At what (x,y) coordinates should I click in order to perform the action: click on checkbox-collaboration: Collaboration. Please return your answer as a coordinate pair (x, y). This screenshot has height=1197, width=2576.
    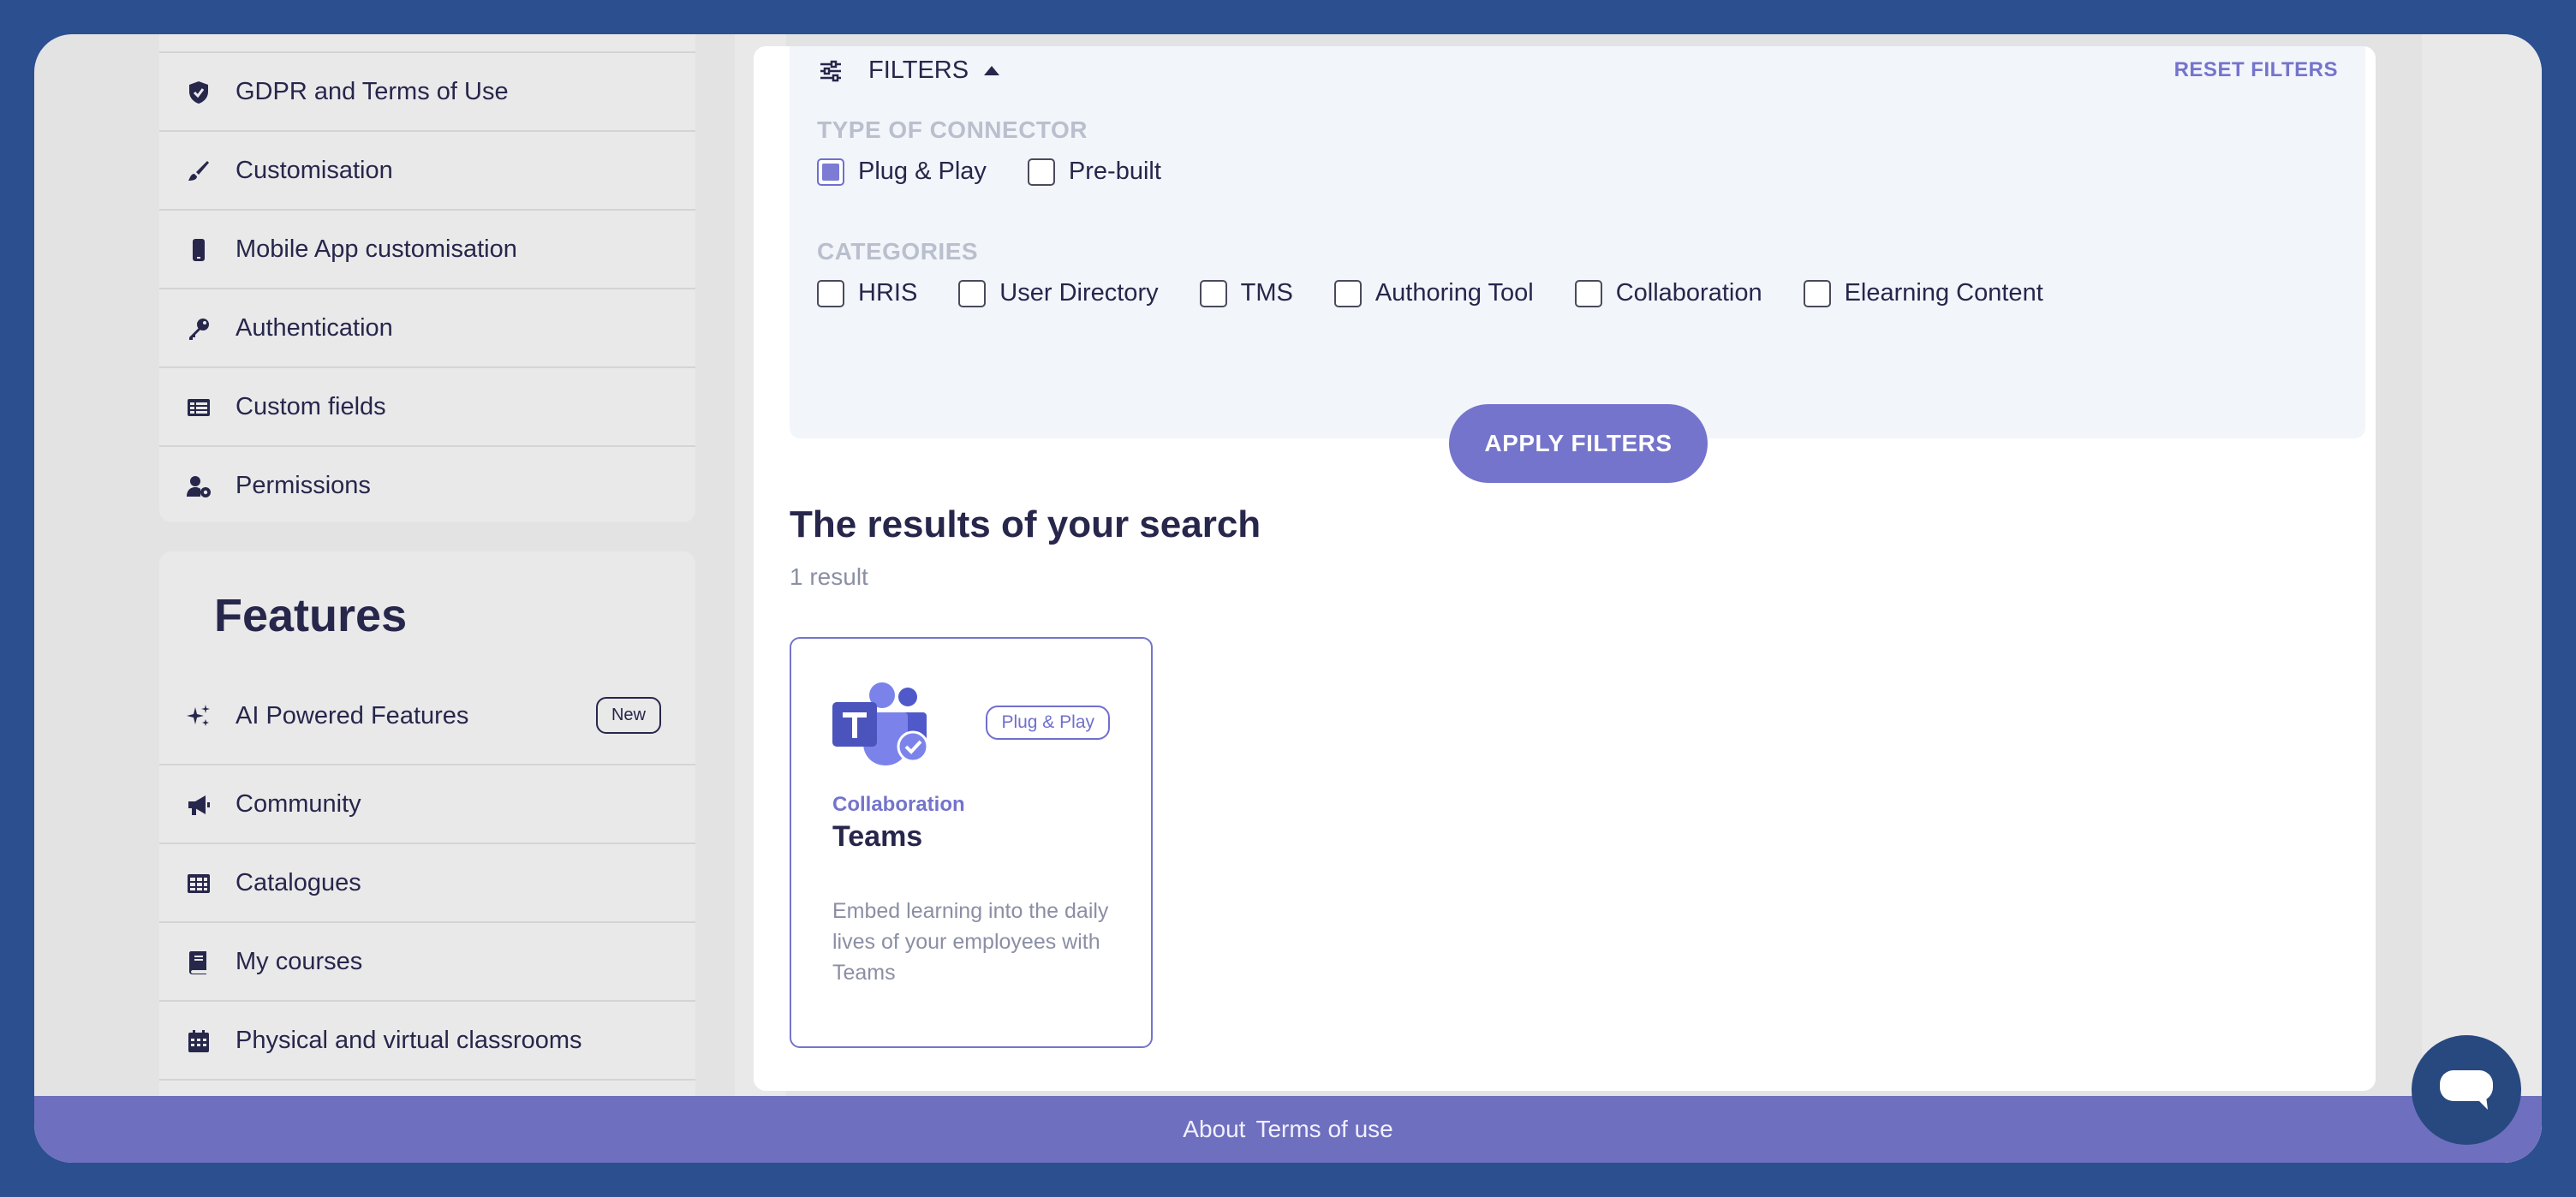
    Looking at the image, I should click on (1668, 293).